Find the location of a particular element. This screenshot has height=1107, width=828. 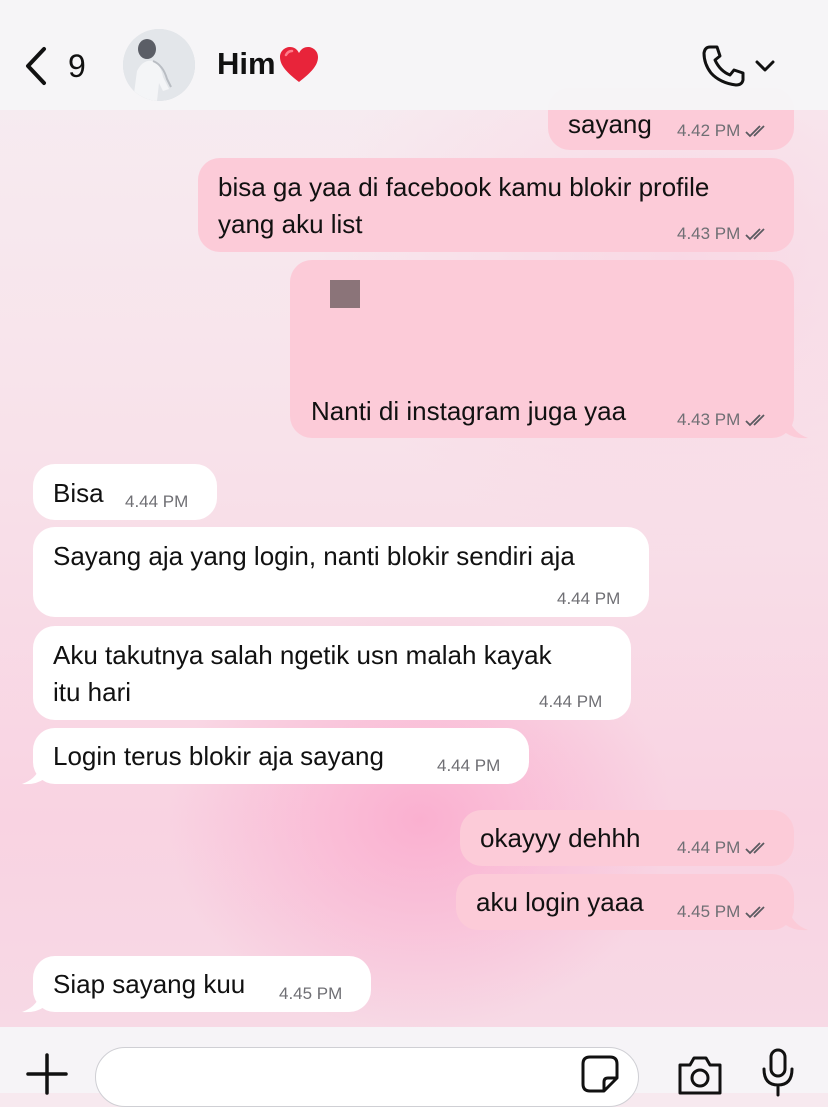

call-button is located at coordinates (740, 66).